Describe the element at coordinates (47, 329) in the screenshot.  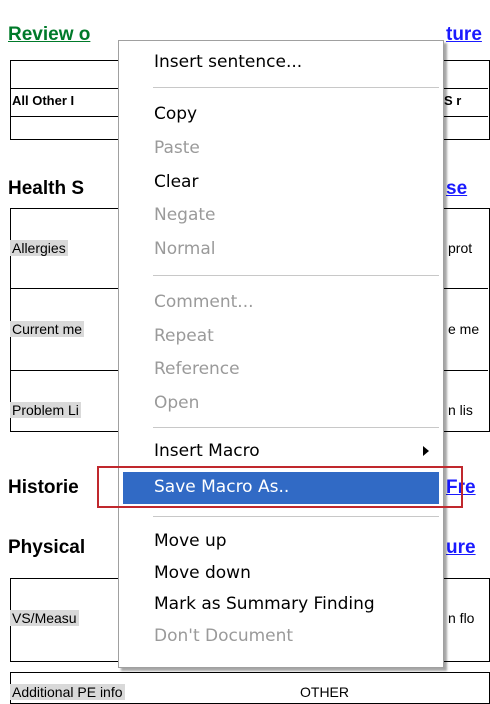
I see `current-meds-cell: Current me` at that location.